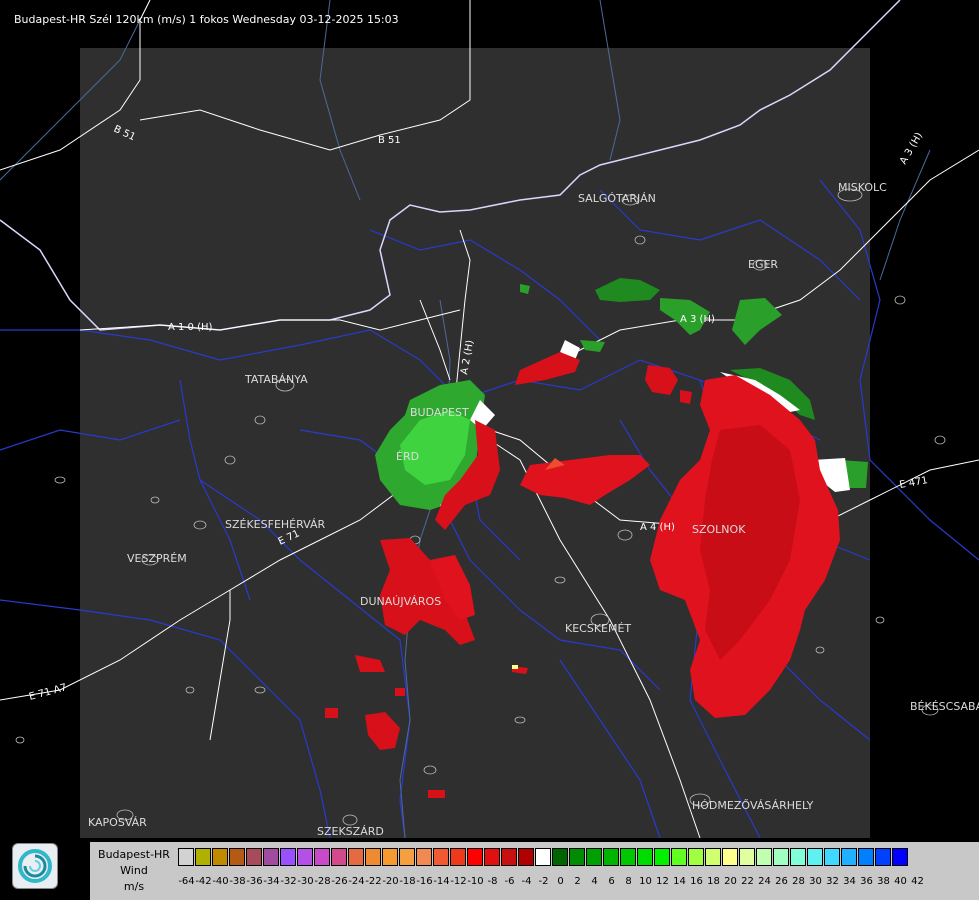 The height and width of the screenshot is (900, 979). What do you see at coordinates (662, 881) in the screenshot?
I see `legend-tick-label: 12` at bounding box center [662, 881].